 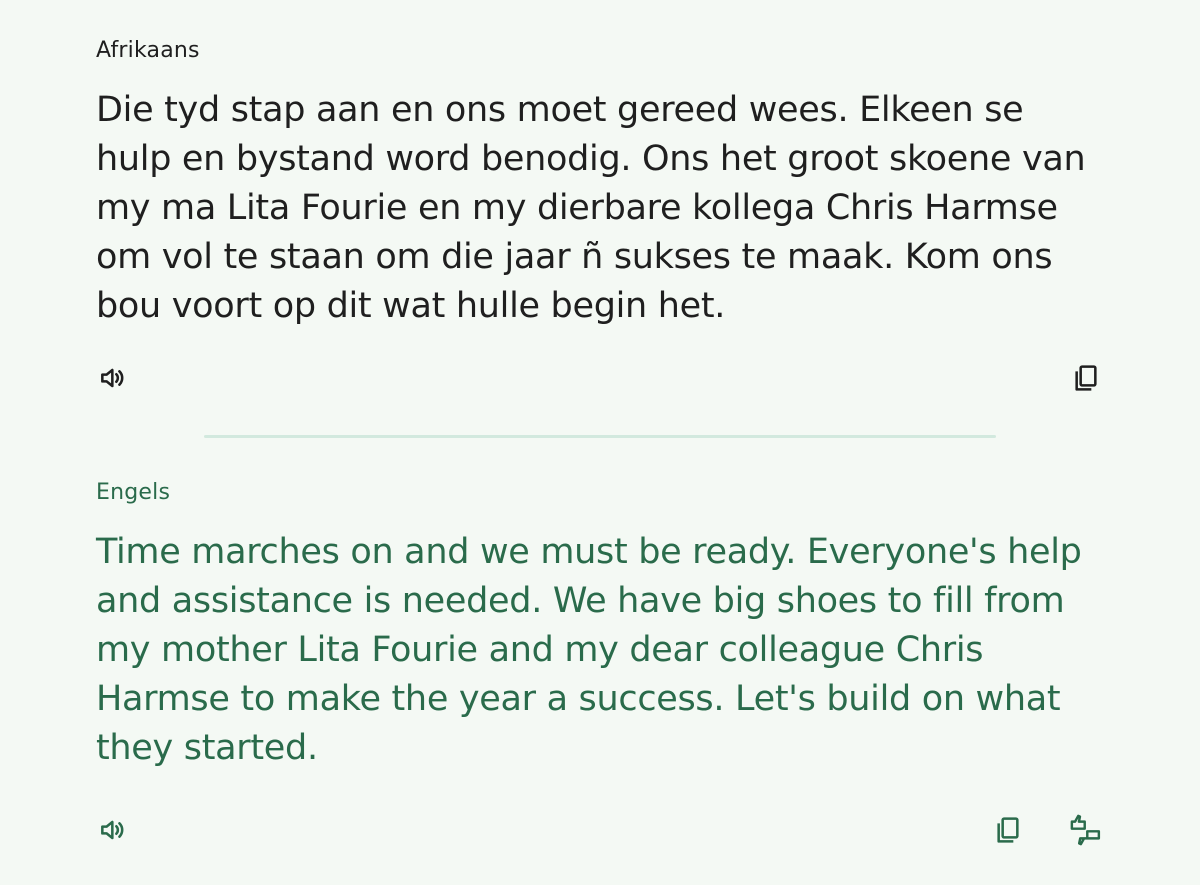 What do you see at coordinates (1086, 378) in the screenshot?
I see `source-copy-icon` at bounding box center [1086, 378].